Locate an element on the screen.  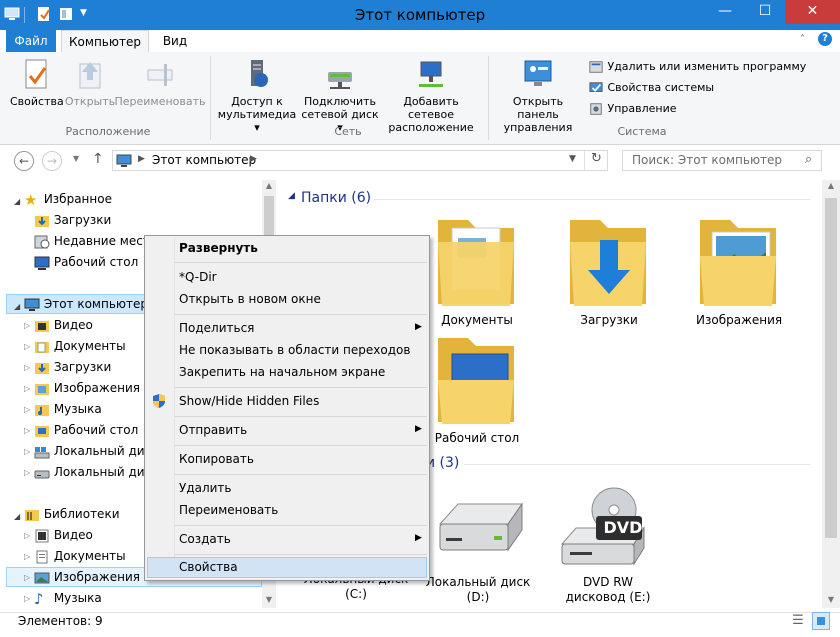
content-scroll-thumb is located at coordinates (831, 368).